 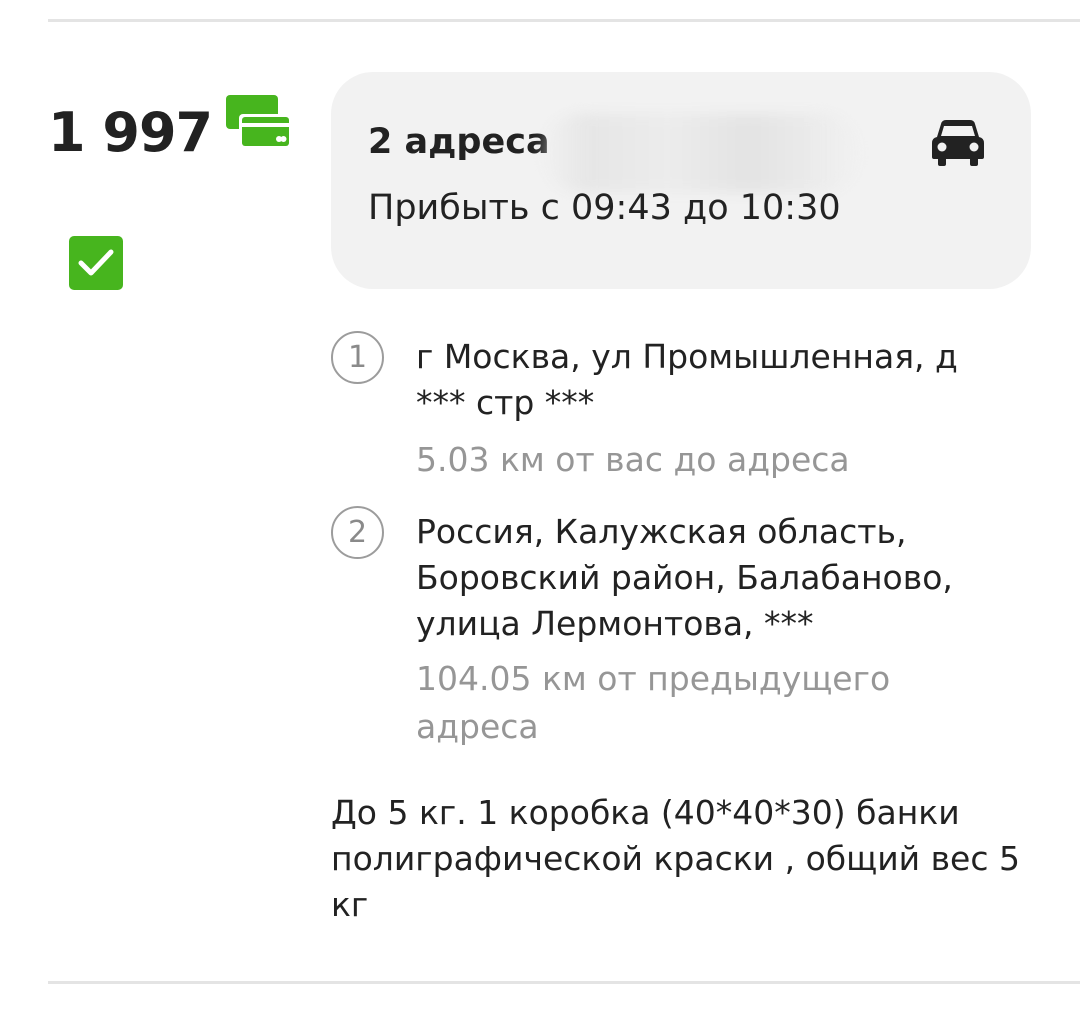 What do you see at coordinates (604, 208) in the screenshot?
I see `arrival-window: Прибыть с 09:43 до 10:30` at bounding box center [604, 208].